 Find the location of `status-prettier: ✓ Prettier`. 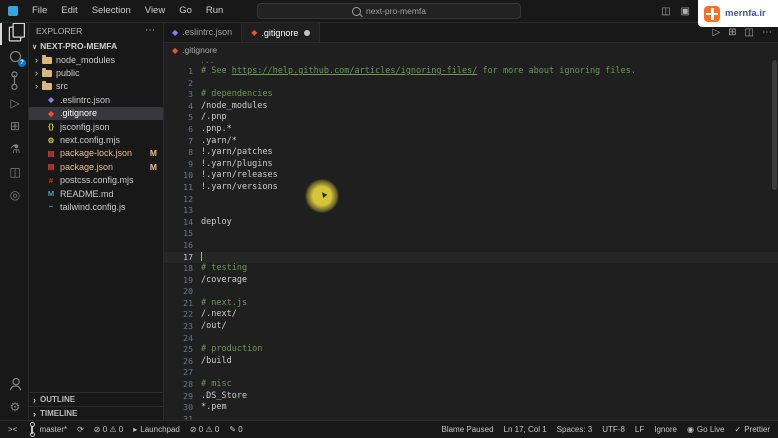

status-prettier: ✓ Prettier is located at coordinates (753, 429).